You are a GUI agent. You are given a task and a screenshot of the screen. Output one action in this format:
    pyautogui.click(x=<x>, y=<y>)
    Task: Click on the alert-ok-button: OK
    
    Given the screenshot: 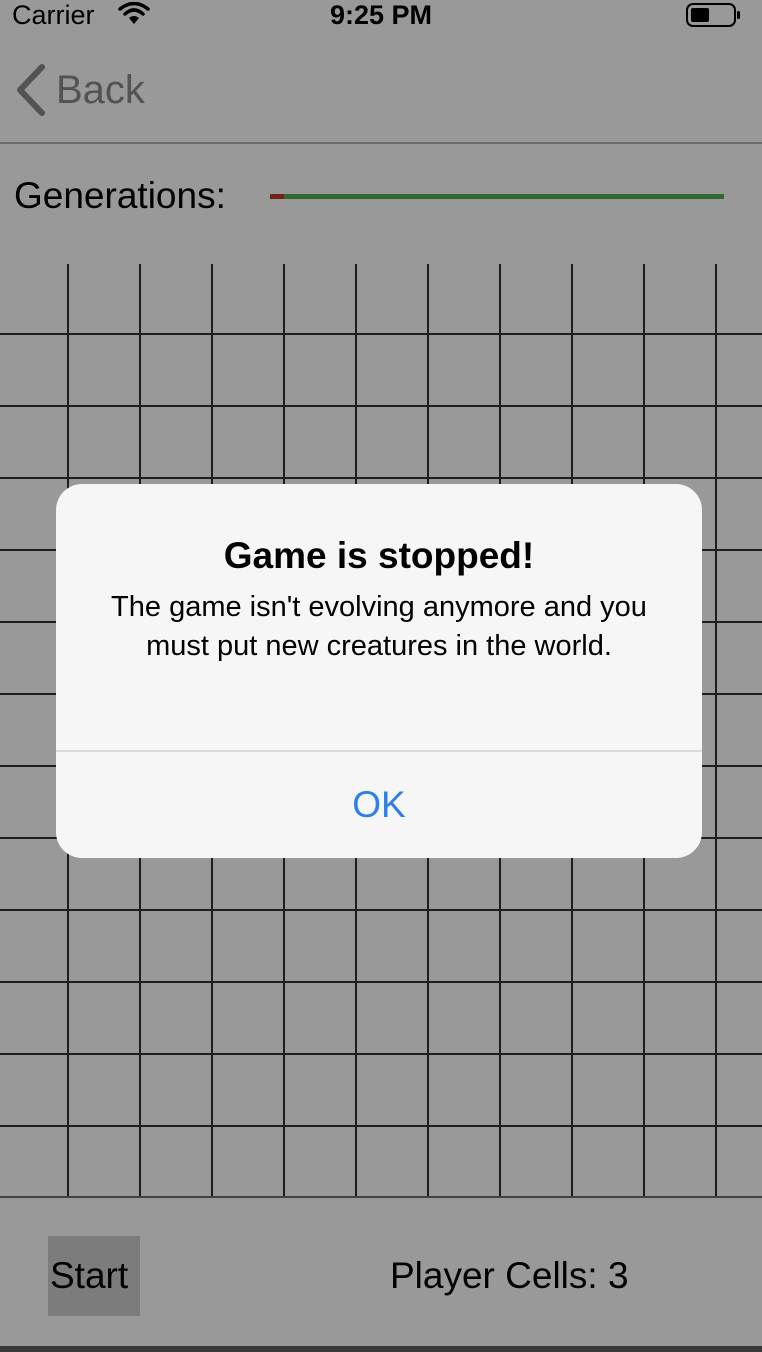 What is the action you would take?
    pyautogui.click(x=379, y=805)
    